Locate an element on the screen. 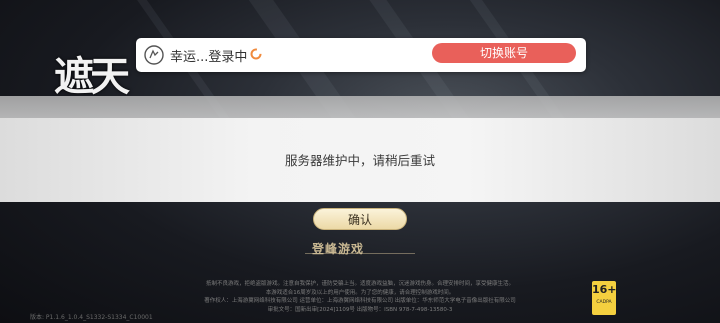 This screenshot has height=323, width=720. publisher-logo: 登峰游戏 is located at coordinates (338, 249).